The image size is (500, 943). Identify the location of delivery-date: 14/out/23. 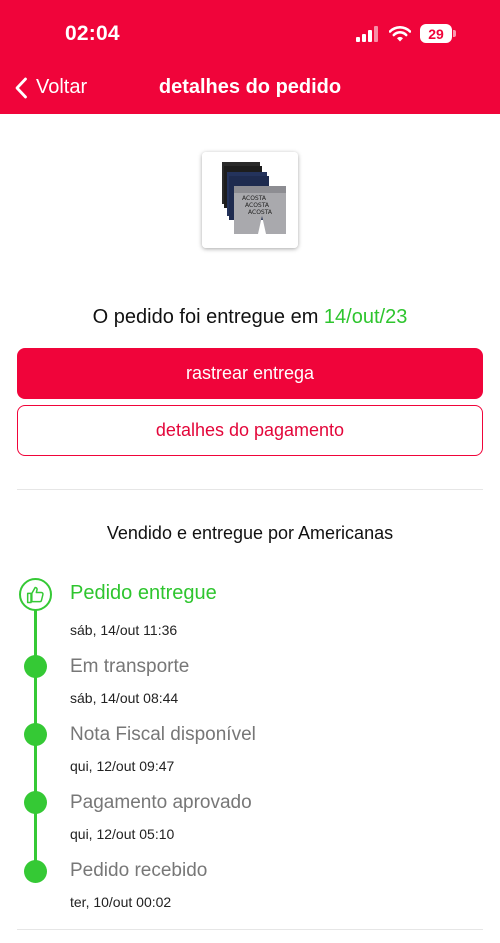
(365, 317).